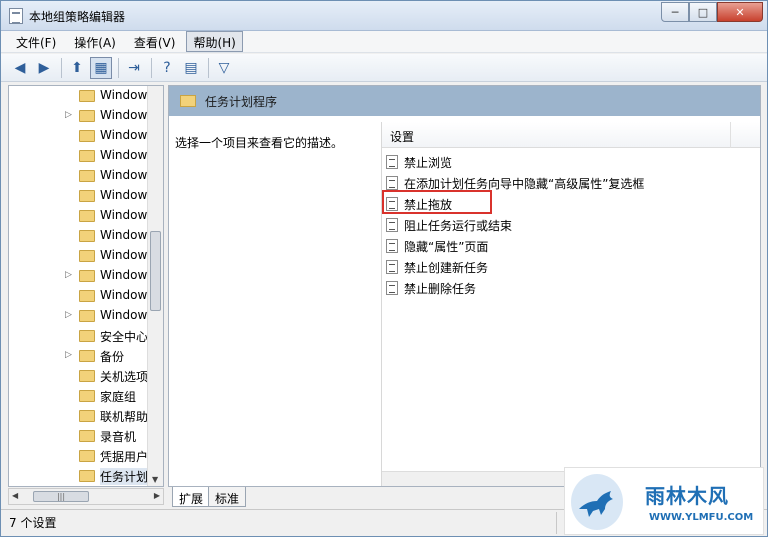  Describe the element at coordinates (155, 479) in the screenshot. I see `scroll-down-icon: ▼` at that location.